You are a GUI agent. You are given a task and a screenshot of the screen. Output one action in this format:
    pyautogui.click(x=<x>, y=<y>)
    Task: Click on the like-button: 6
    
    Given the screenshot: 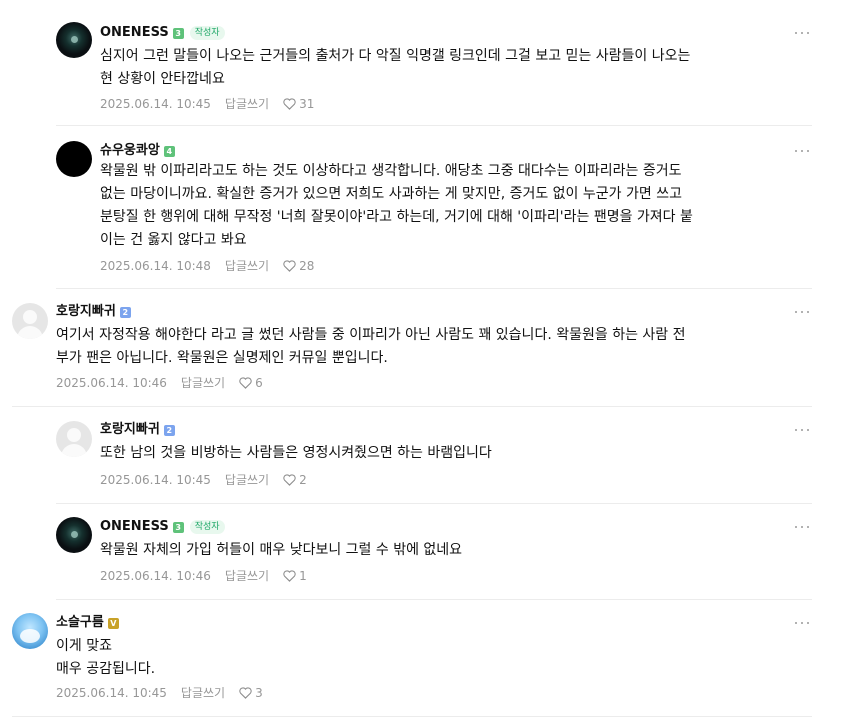 What is the action you would take?
    pyautogui.click(x=251, y=383)
    